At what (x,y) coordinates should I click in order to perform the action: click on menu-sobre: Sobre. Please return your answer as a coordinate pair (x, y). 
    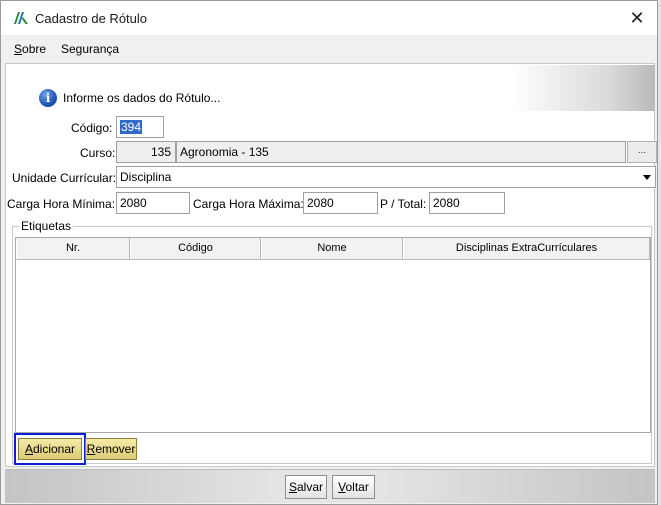
    Looking at the image, I should click on (30, 49).